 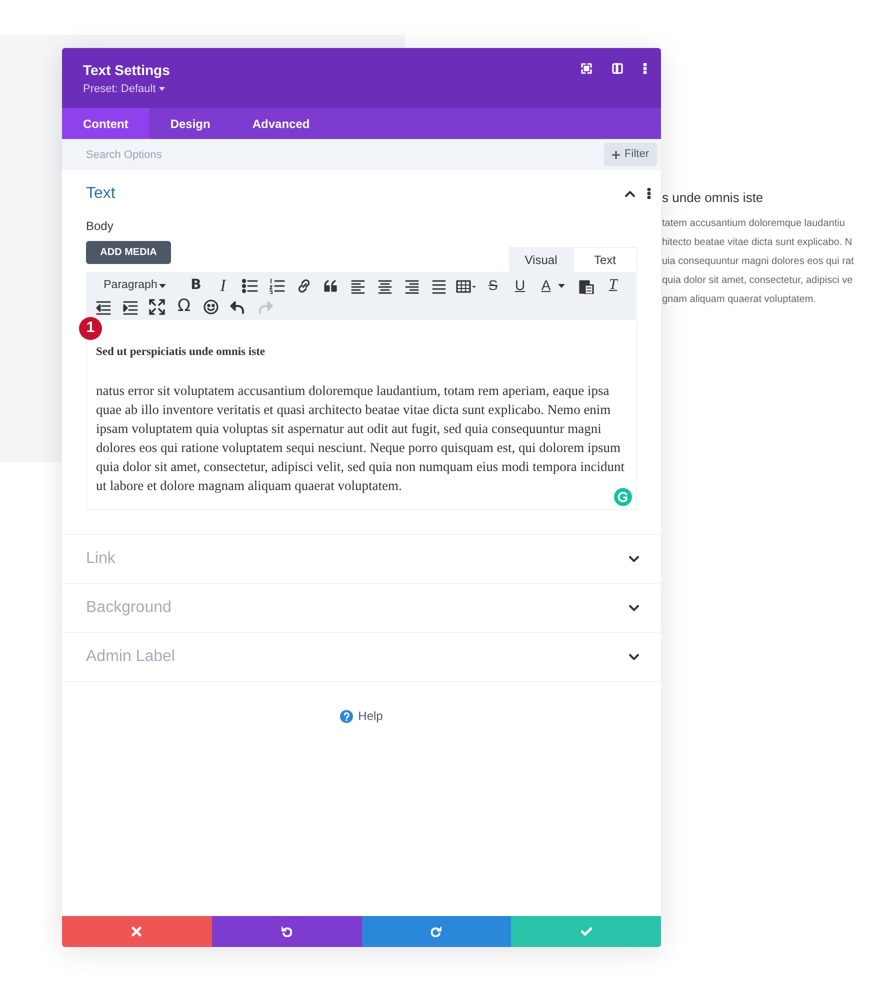 I want to click on page-heading: s unde omnis iste, so click(x=713, y=198).